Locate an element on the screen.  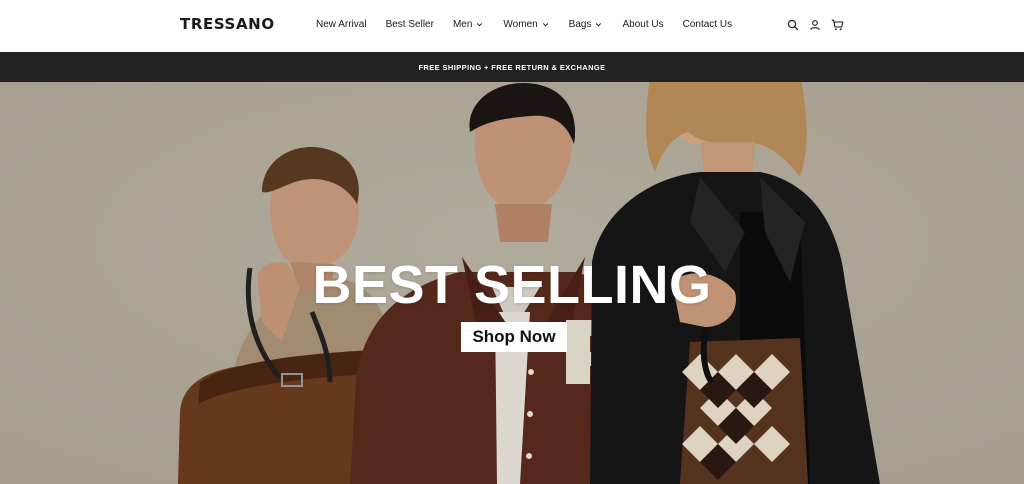
nav-item-contact-us: Contact Us is located at coordinates (707, 24).